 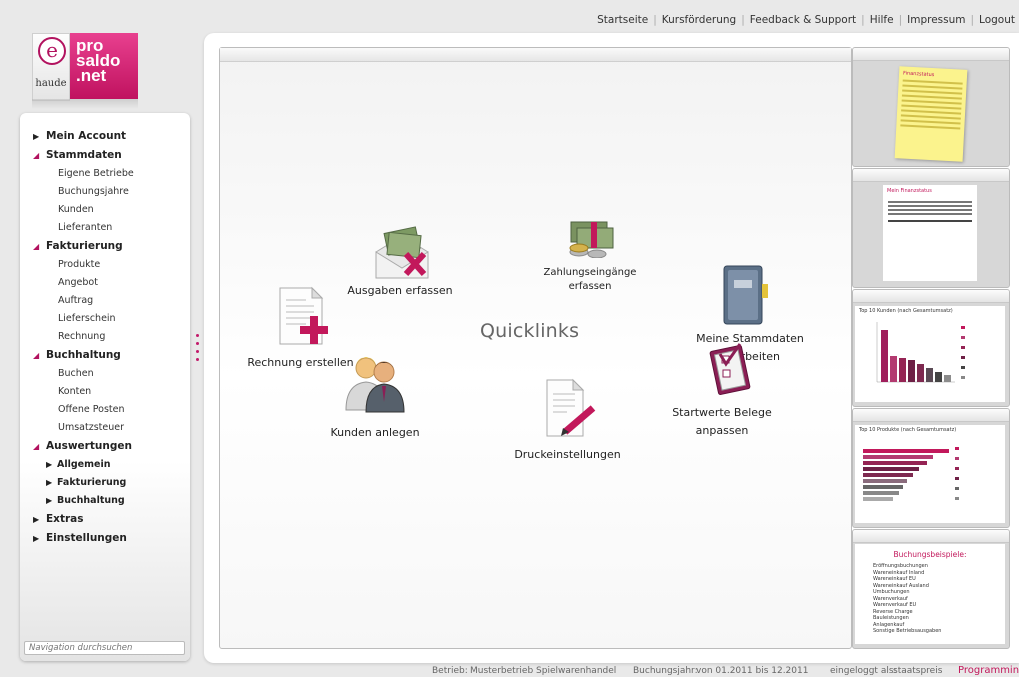 What do you see at coordinates (931, 348) in the screenshot?
I see `preview-top10-kunden-chart: Top 10 Kunden (nach Gesamtumsatz)` at bounding box center [931, 348].